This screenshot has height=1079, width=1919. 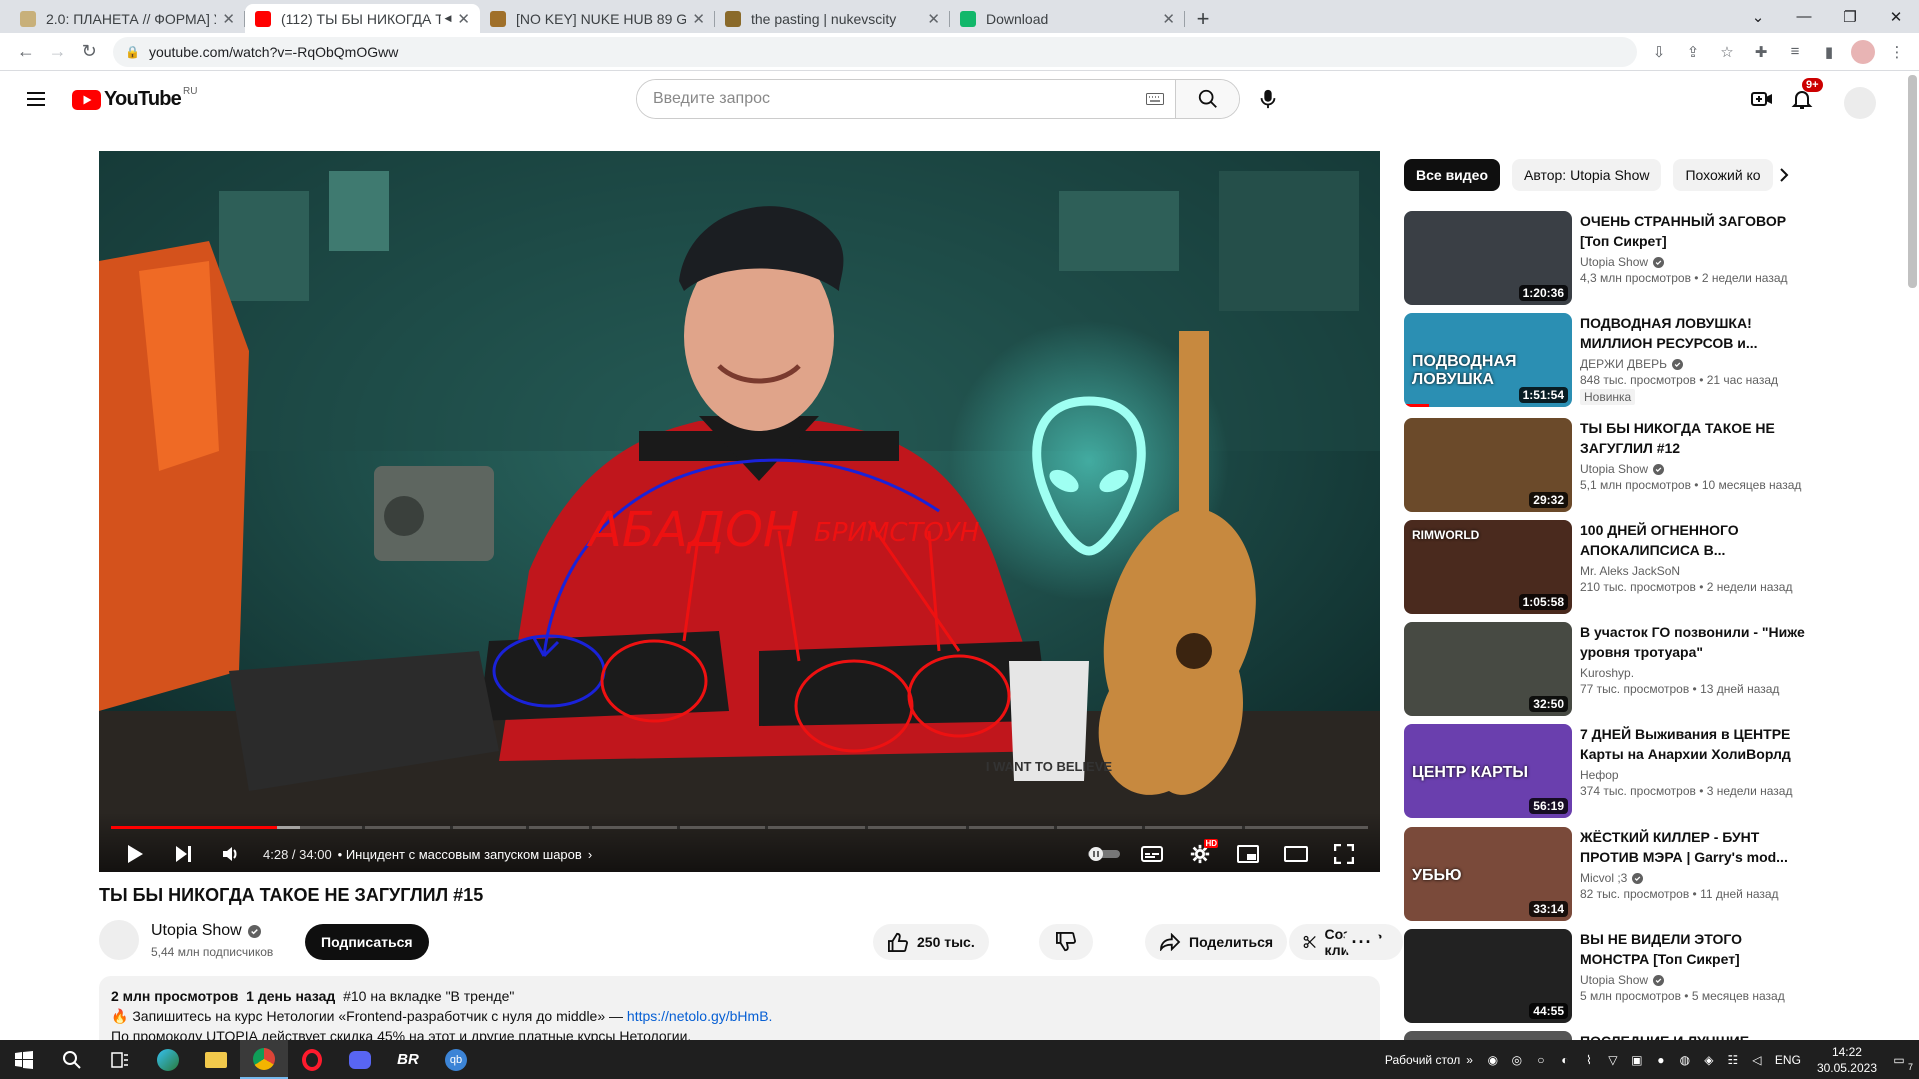 What do you see at coordinates (231, 854) in the screenshot?
I see `mute-button` at bounding box center [231, 854].